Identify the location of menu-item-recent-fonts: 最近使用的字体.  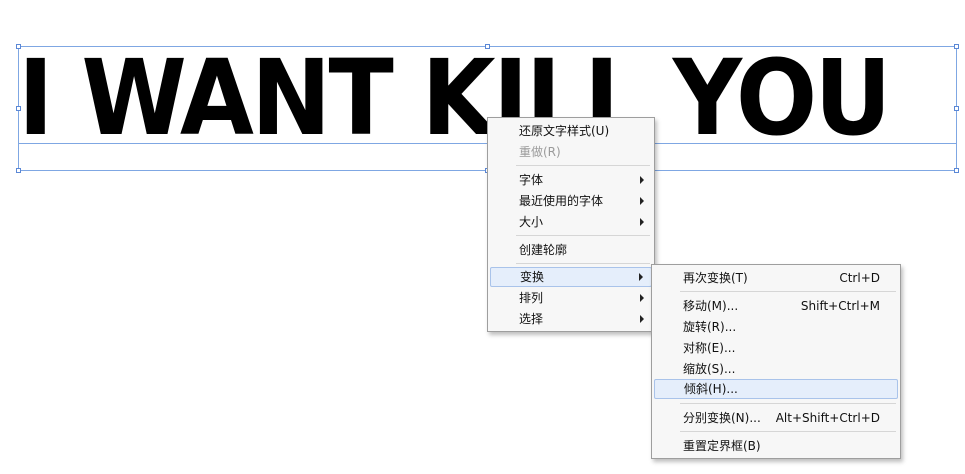
(571, 201).